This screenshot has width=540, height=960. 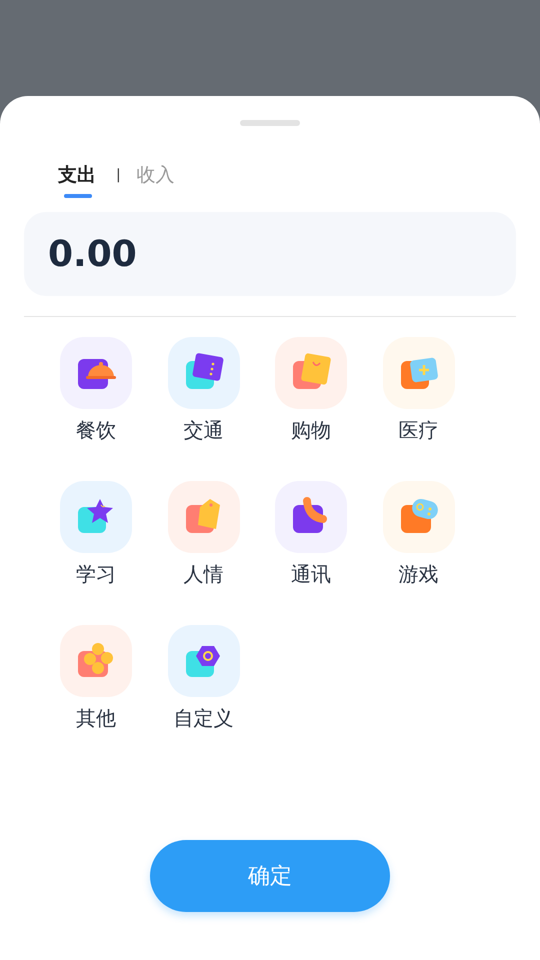 What do you see at coordinates (418, 574) in the screenshot?
I see `category-label: 游戏` at bounding box center [418, 574].